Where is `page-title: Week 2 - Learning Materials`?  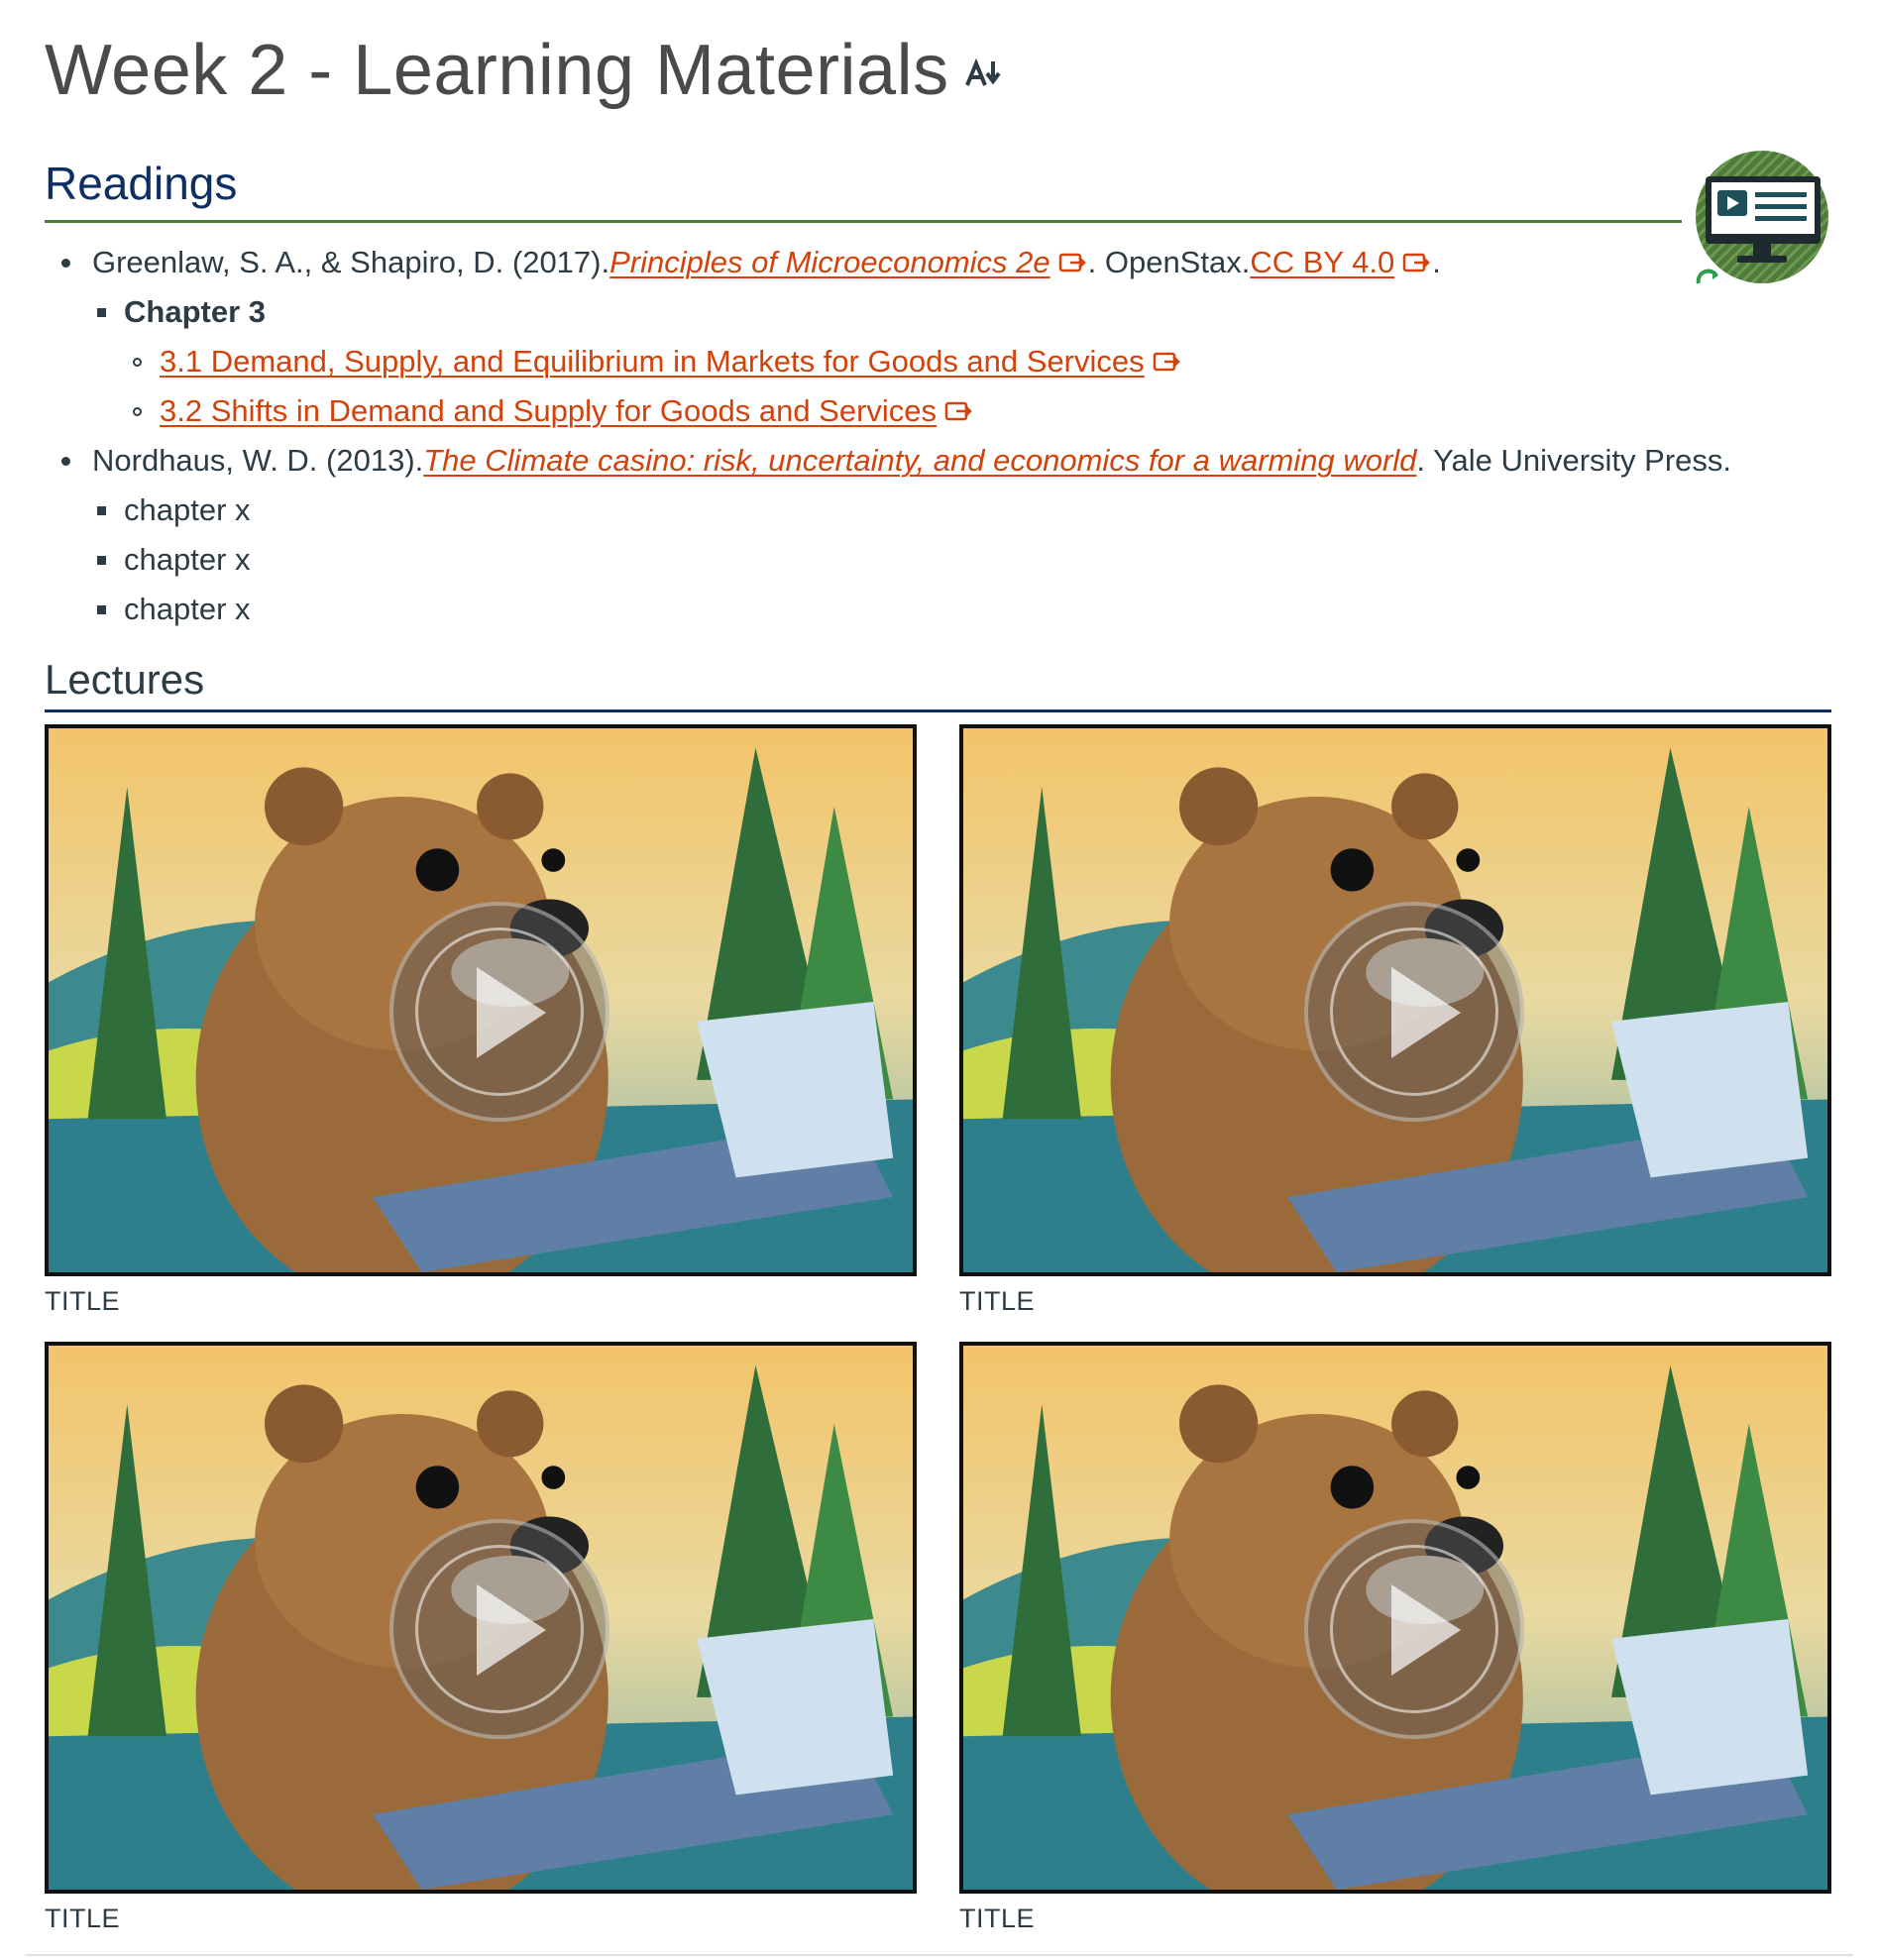
page-title: Week 2 - Learning Materials is located at coordinates (524, 70).